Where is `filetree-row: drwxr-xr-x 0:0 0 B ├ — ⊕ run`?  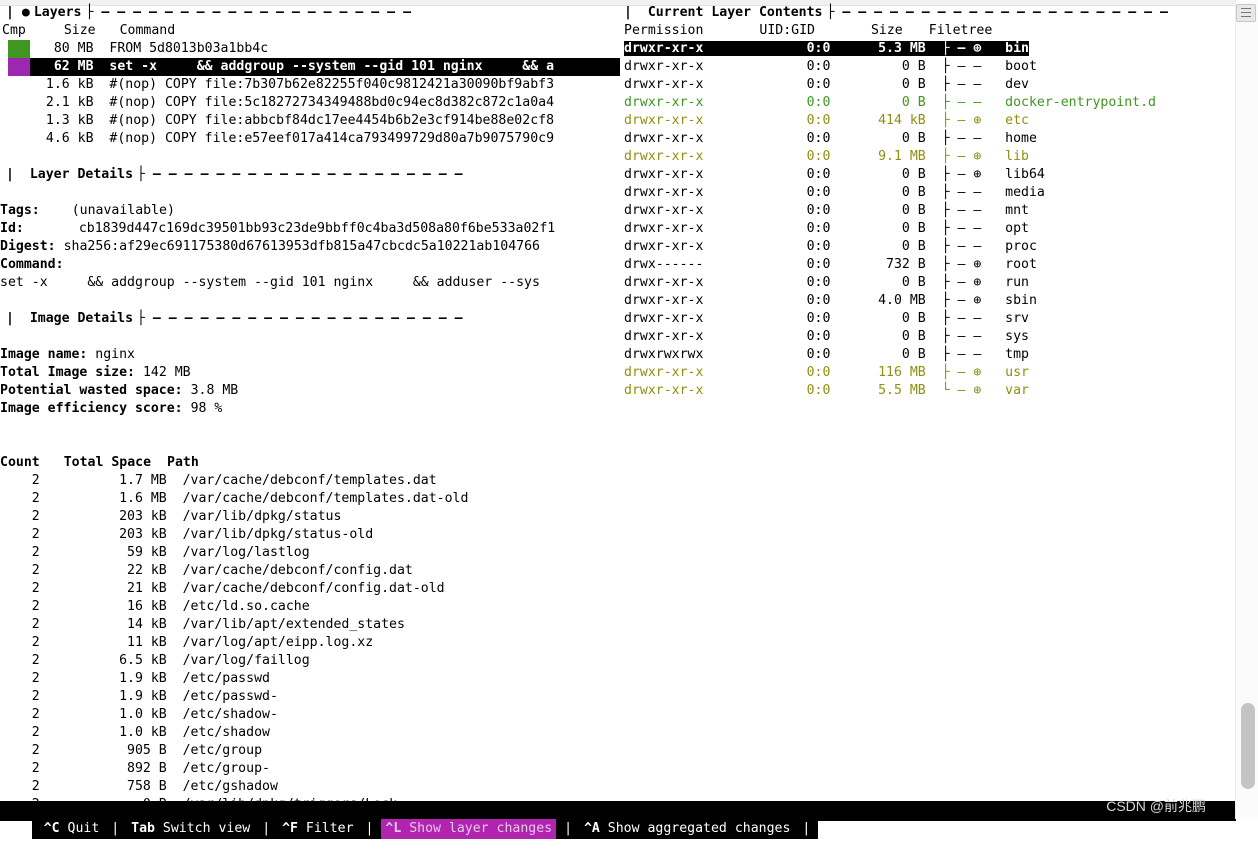
filetree-row: drwxr-xr-x 0:0 0 B ├ — ⊕ run is located at coordinates (928, 283).